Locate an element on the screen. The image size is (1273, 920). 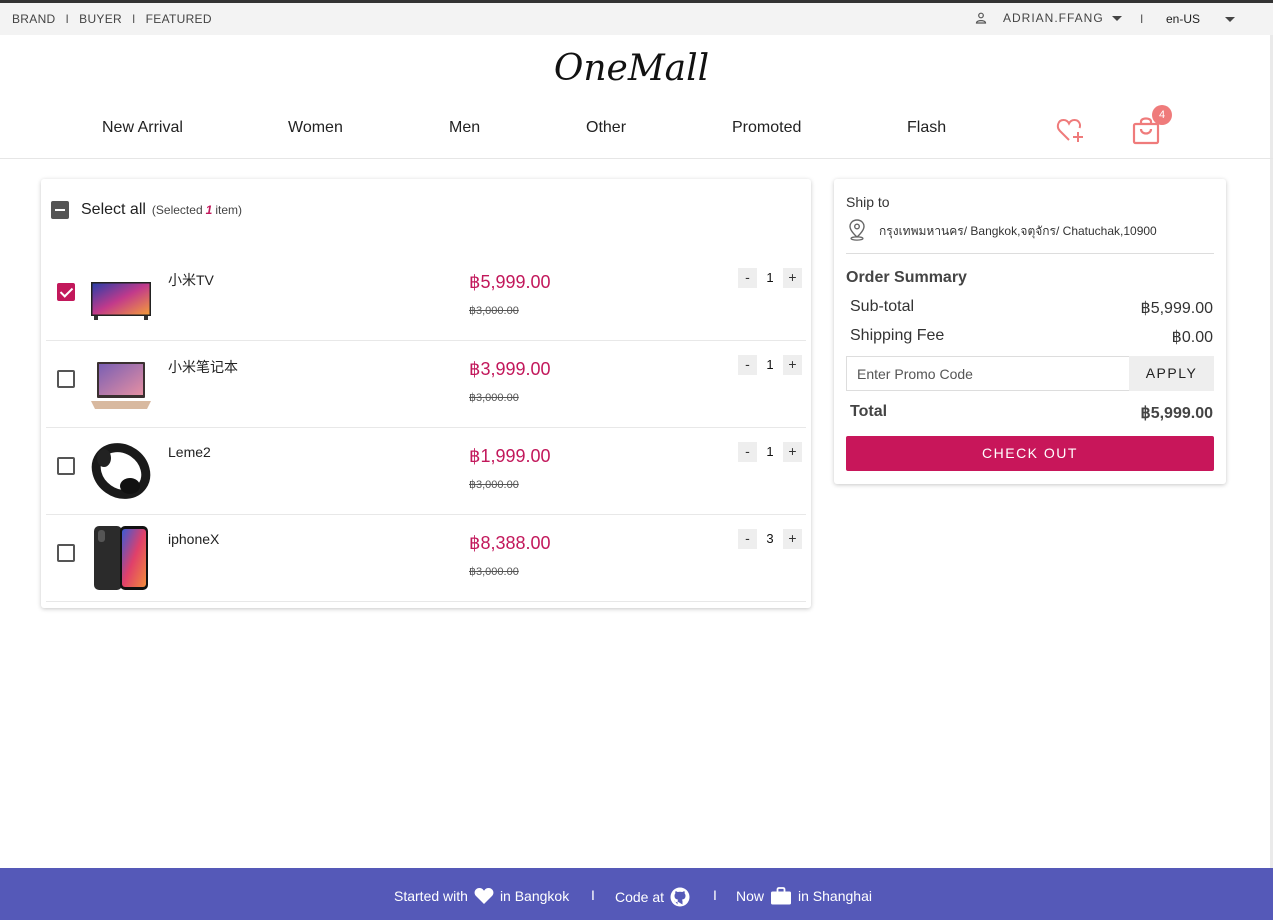
subtotal-label: Sub-total is located at coordinates (882, 306).